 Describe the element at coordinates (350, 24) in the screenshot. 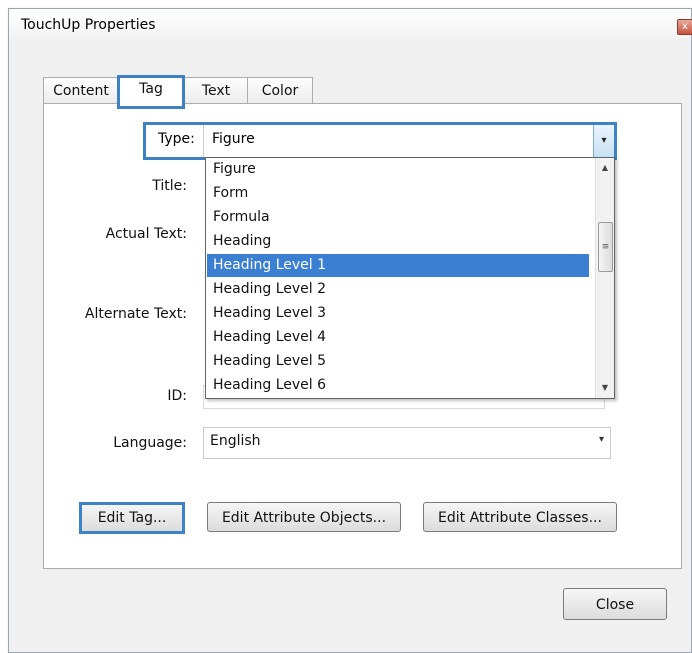

I see `title-bar: TouchUp Properties x` at that location.